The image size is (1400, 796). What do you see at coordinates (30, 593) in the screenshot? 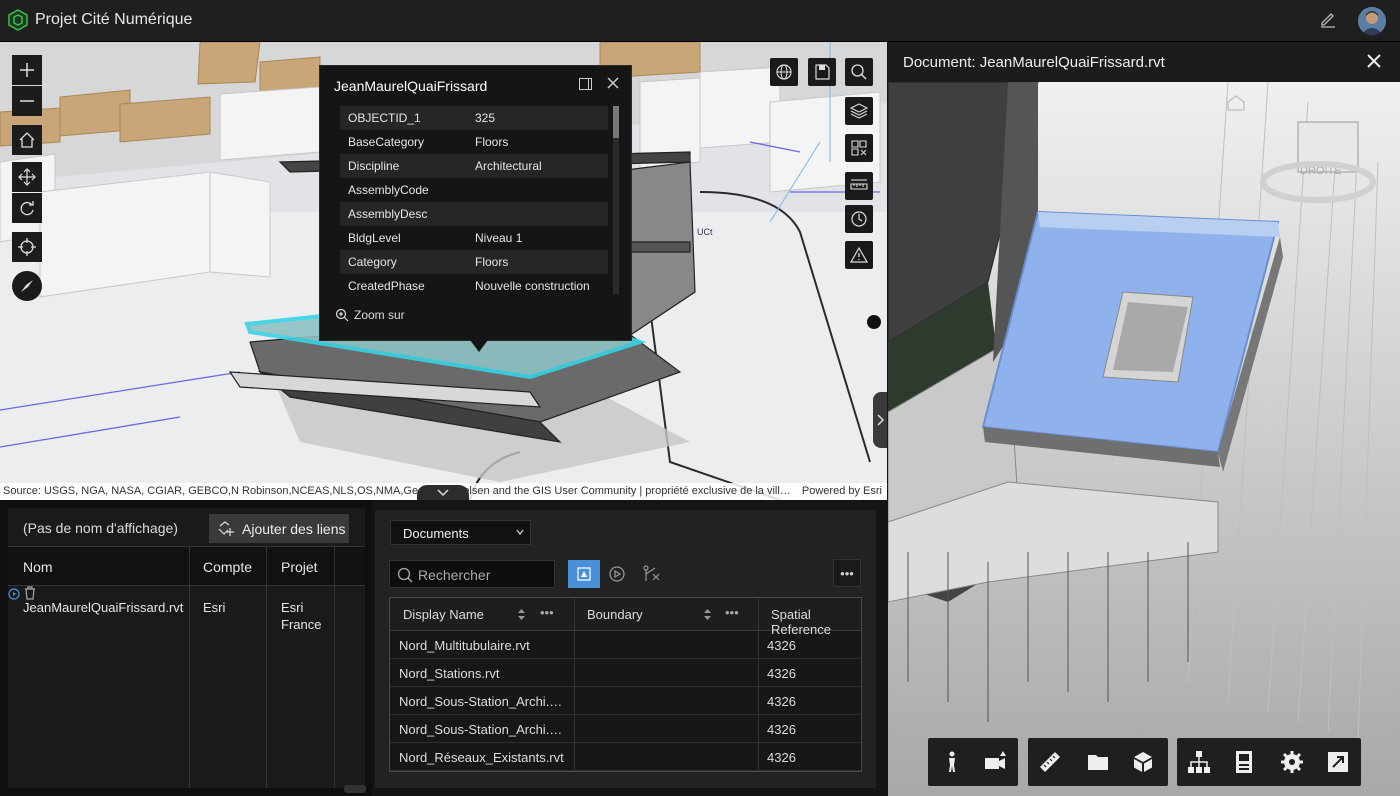
I see `trash-icon` at bounding box center [30, 593].